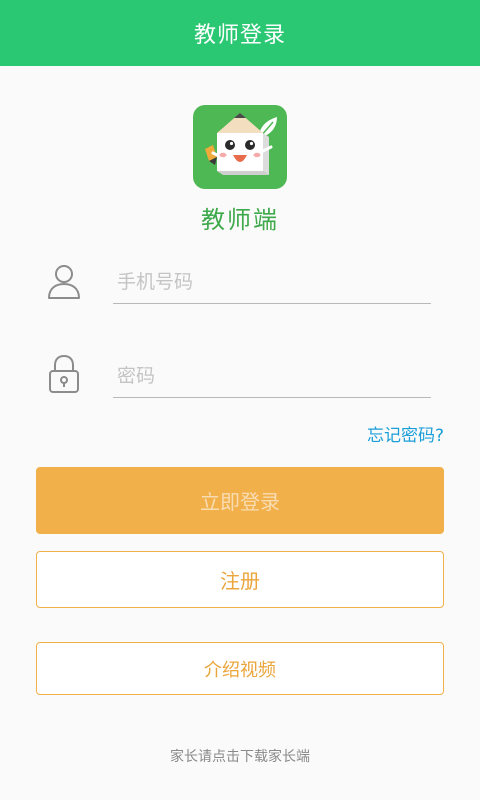 Image resolution: width=480 pixels, height=800 pixels. Describe the element at coordinates (239, 35) in the screenshot. I see `page-title: 教师登录` at that location.